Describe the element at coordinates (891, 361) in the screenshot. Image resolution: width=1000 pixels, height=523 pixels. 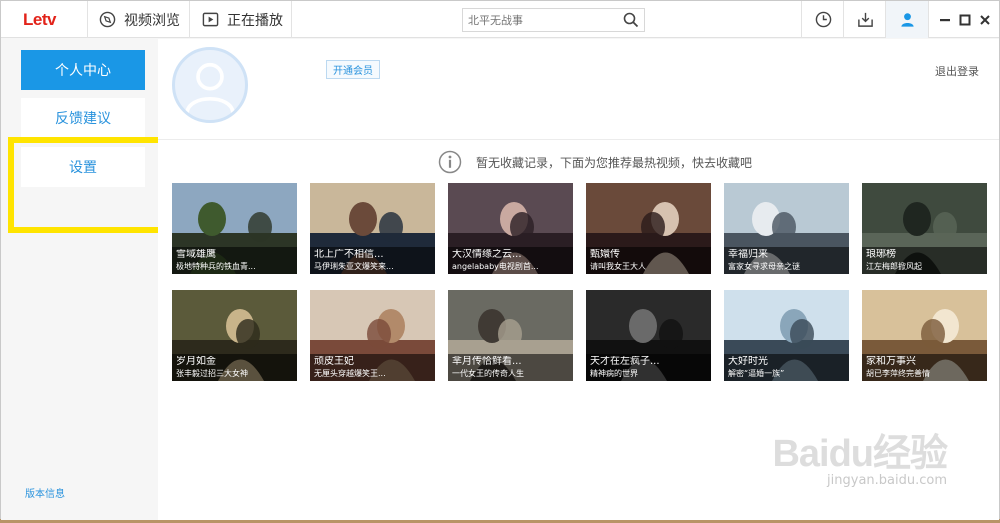
I see `video-title: 家和万事兴` at that location.